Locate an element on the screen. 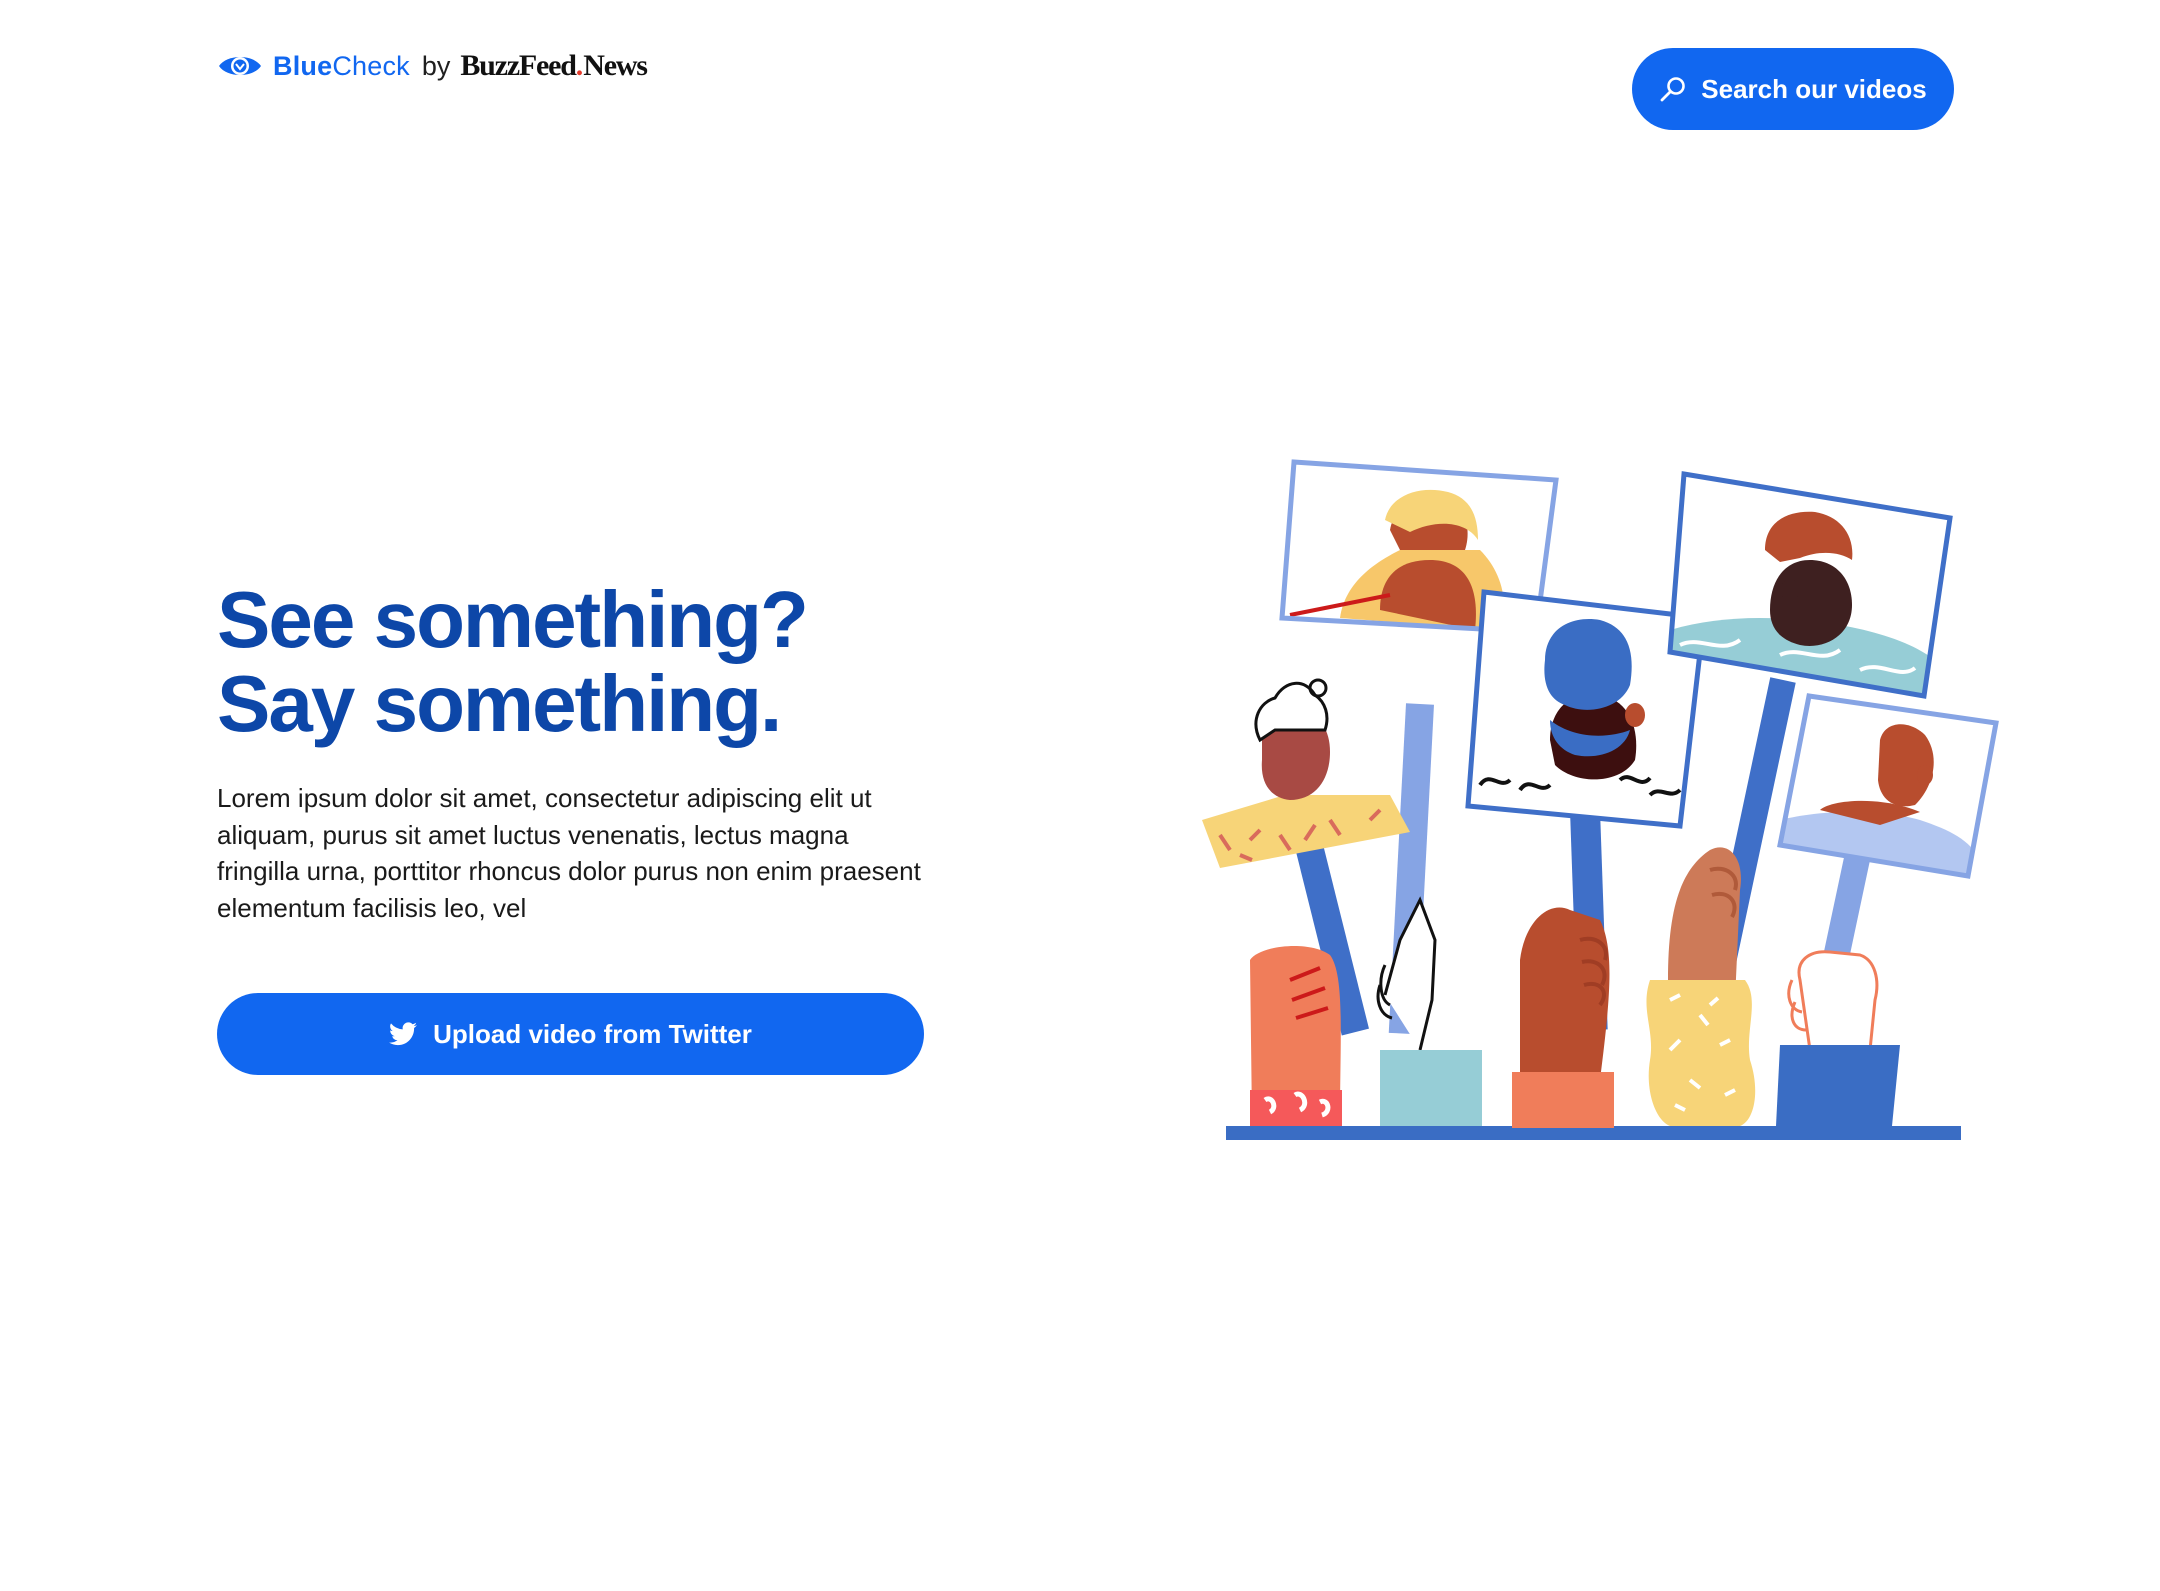 The height and width of the screenshot is (1591, 2160). logo-news: News is located at coordinates (615, 65).